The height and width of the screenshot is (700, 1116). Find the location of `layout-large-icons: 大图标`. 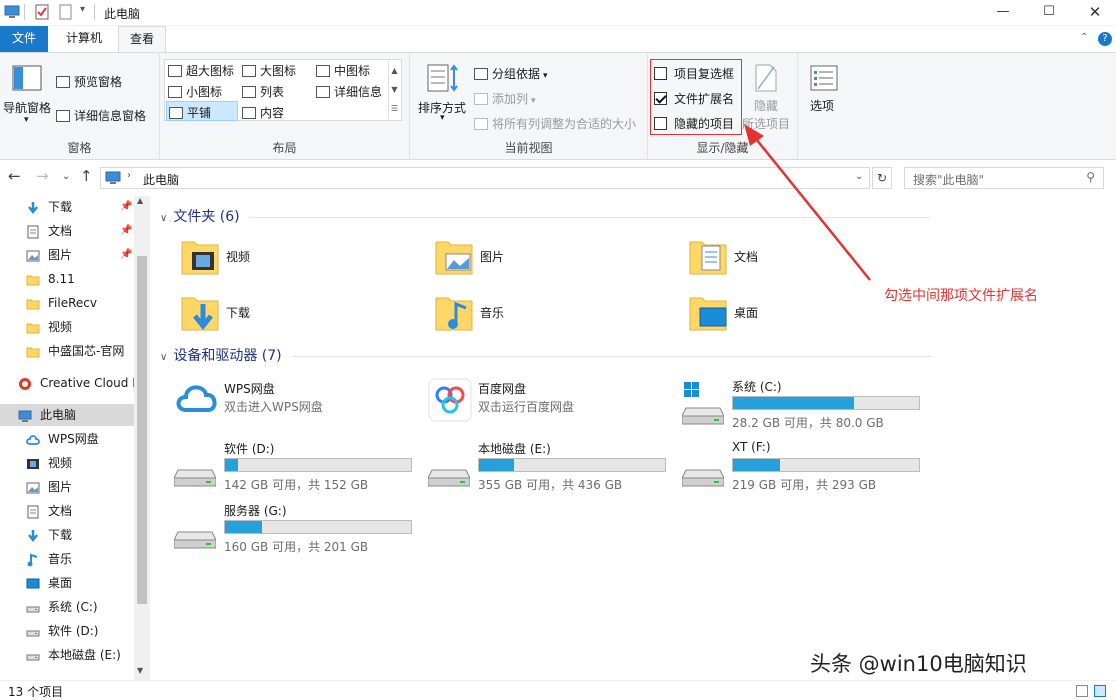

layout-large-icons: 大图标 is located at coordinates (269, 70).